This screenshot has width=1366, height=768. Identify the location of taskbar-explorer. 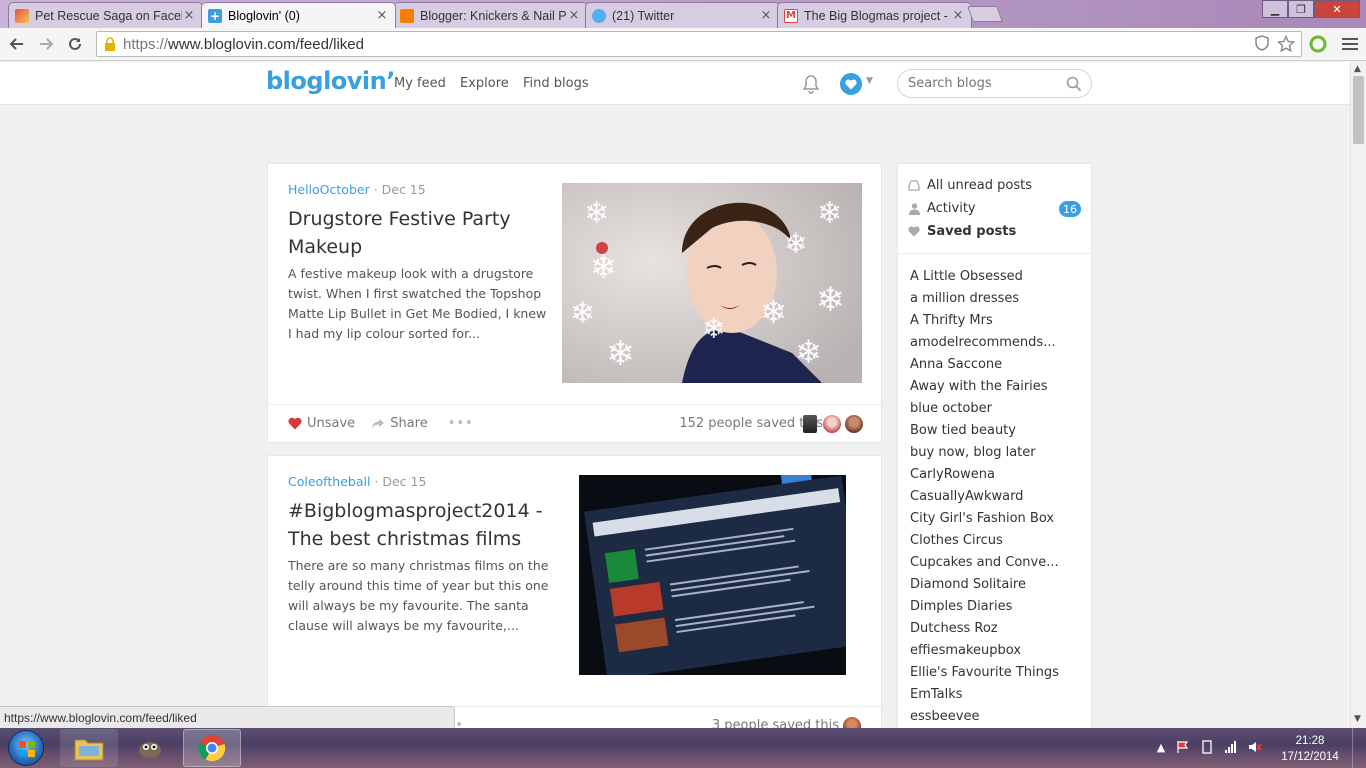
(89, 748).